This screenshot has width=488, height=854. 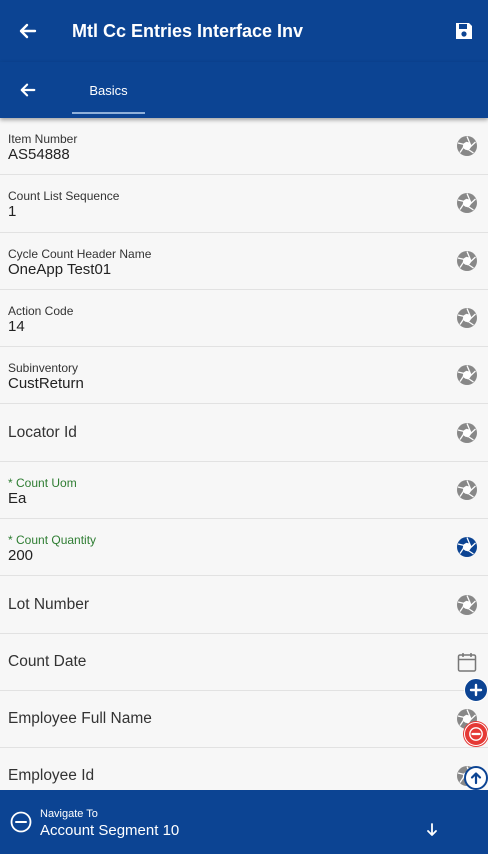 What do you see at coordinates (43, 368) in the screenshot?
I see `subinventory-label: Subinventory` at bounding box center [43, 368].